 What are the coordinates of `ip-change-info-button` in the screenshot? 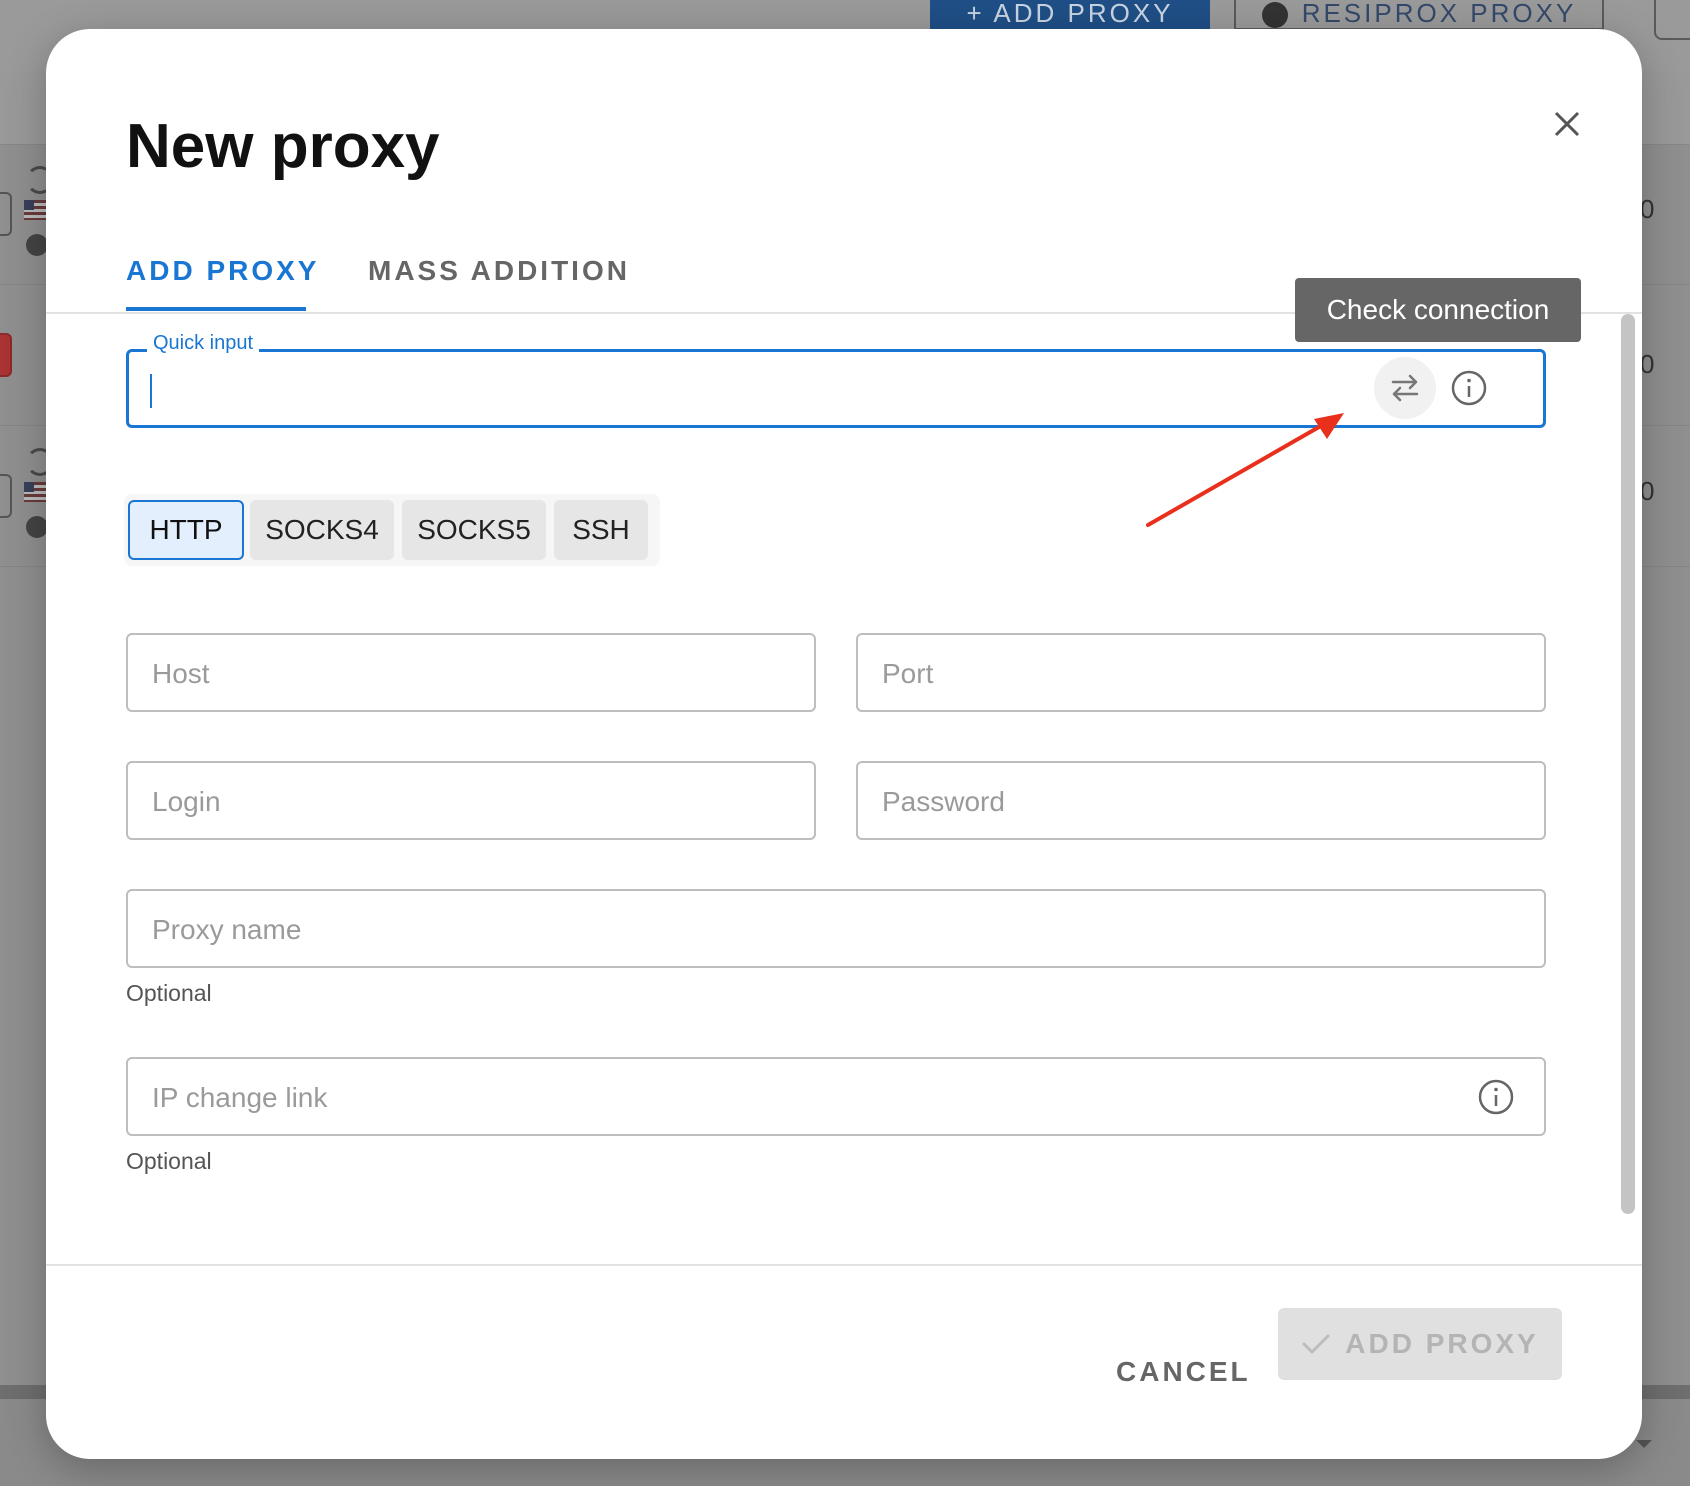 It's located at (1496, 1097).